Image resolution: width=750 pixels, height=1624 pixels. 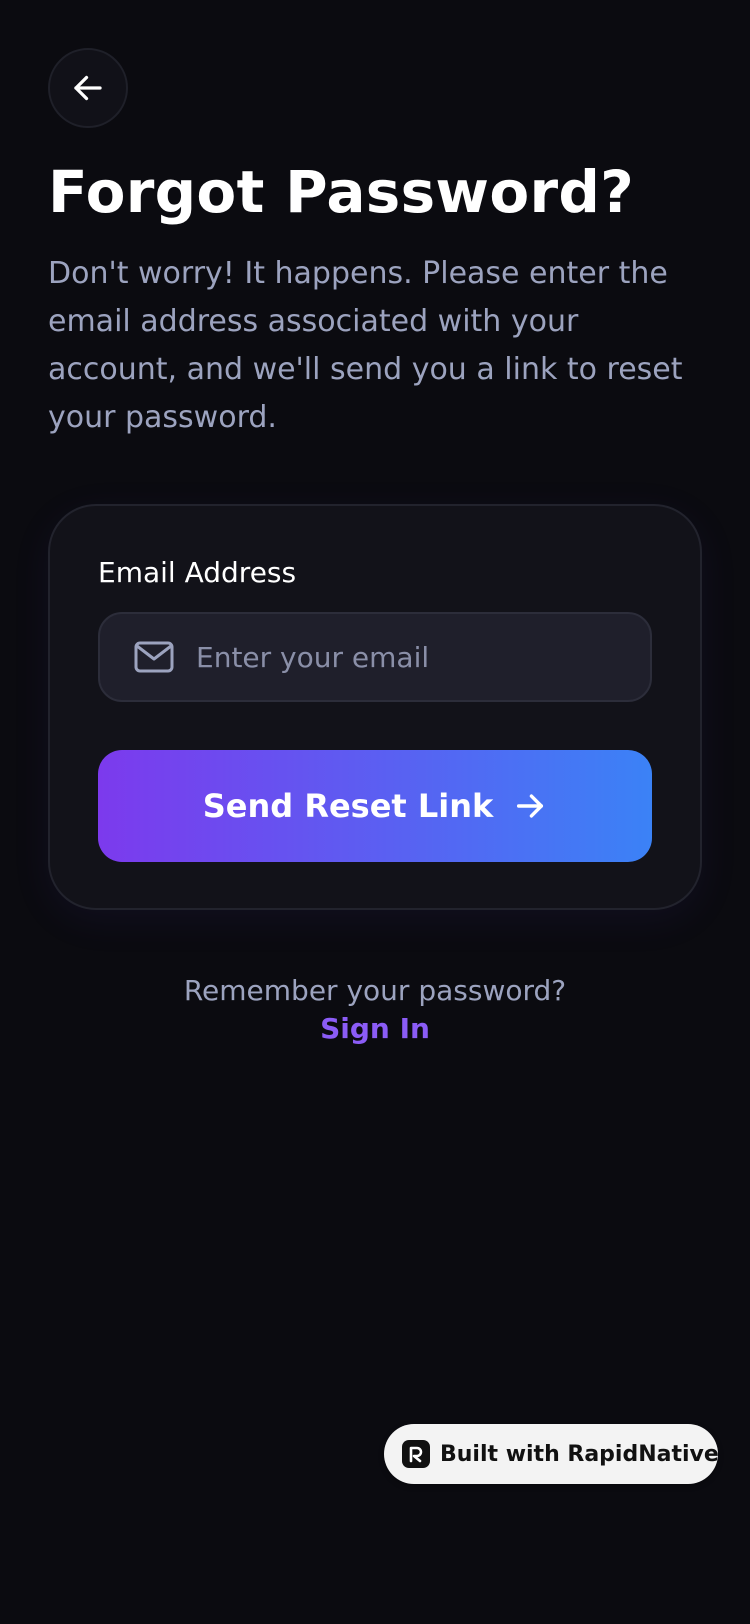 I want to click on built-with-badge: Built with RapidNative, so click(x=551, y=1454).